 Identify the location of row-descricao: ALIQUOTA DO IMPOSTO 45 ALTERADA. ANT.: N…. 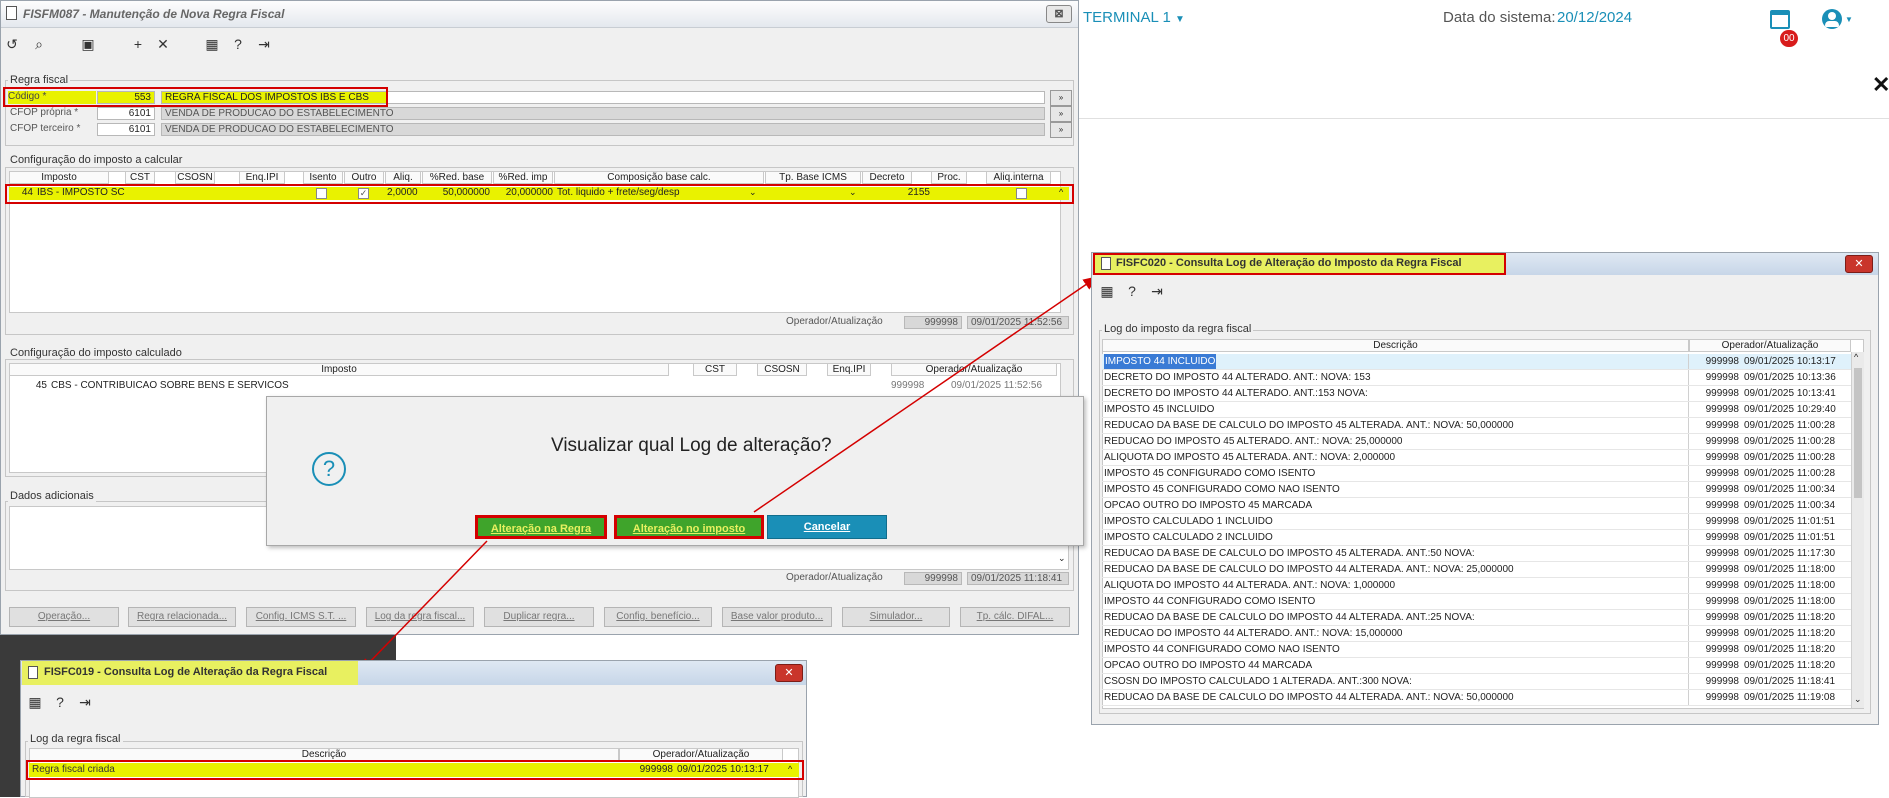
(1250, 457).